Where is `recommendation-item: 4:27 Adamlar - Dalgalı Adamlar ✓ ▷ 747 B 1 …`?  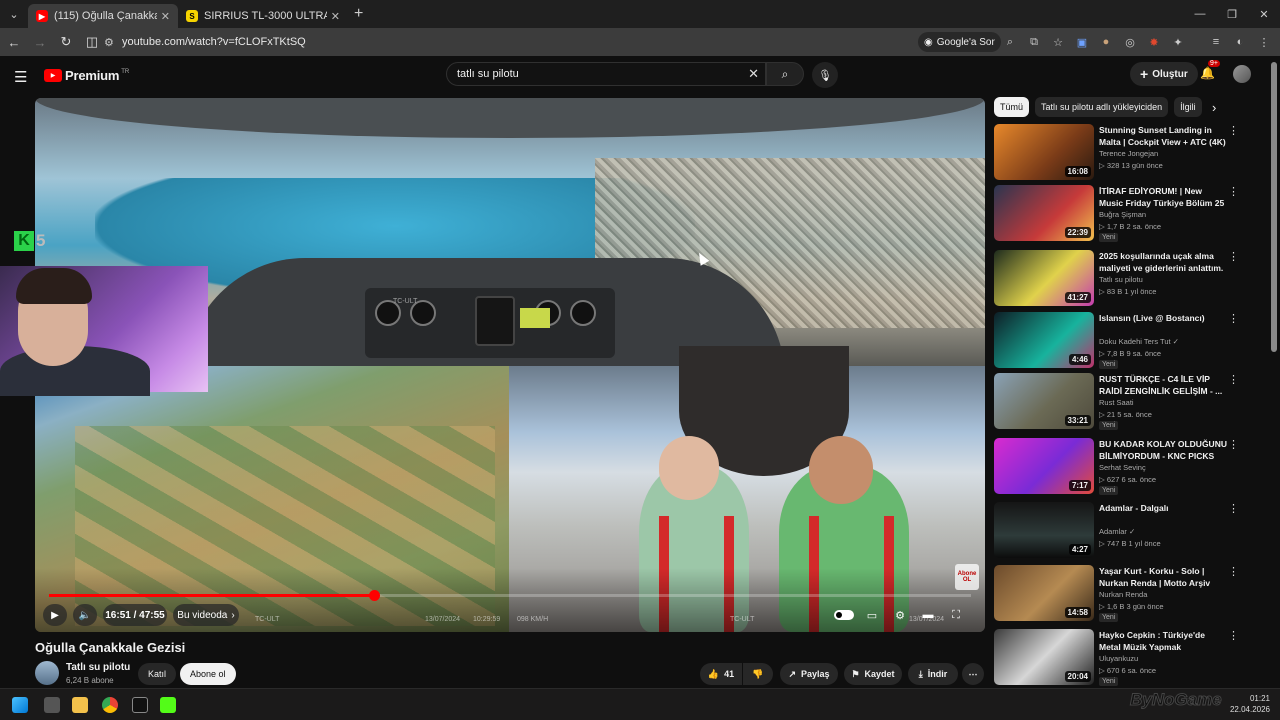 recommendation-item: 4:27 Adamlar - Dalgalı Adamlar ✓ ▷ 747 B 1 … is located at coordinates (1124, 532).